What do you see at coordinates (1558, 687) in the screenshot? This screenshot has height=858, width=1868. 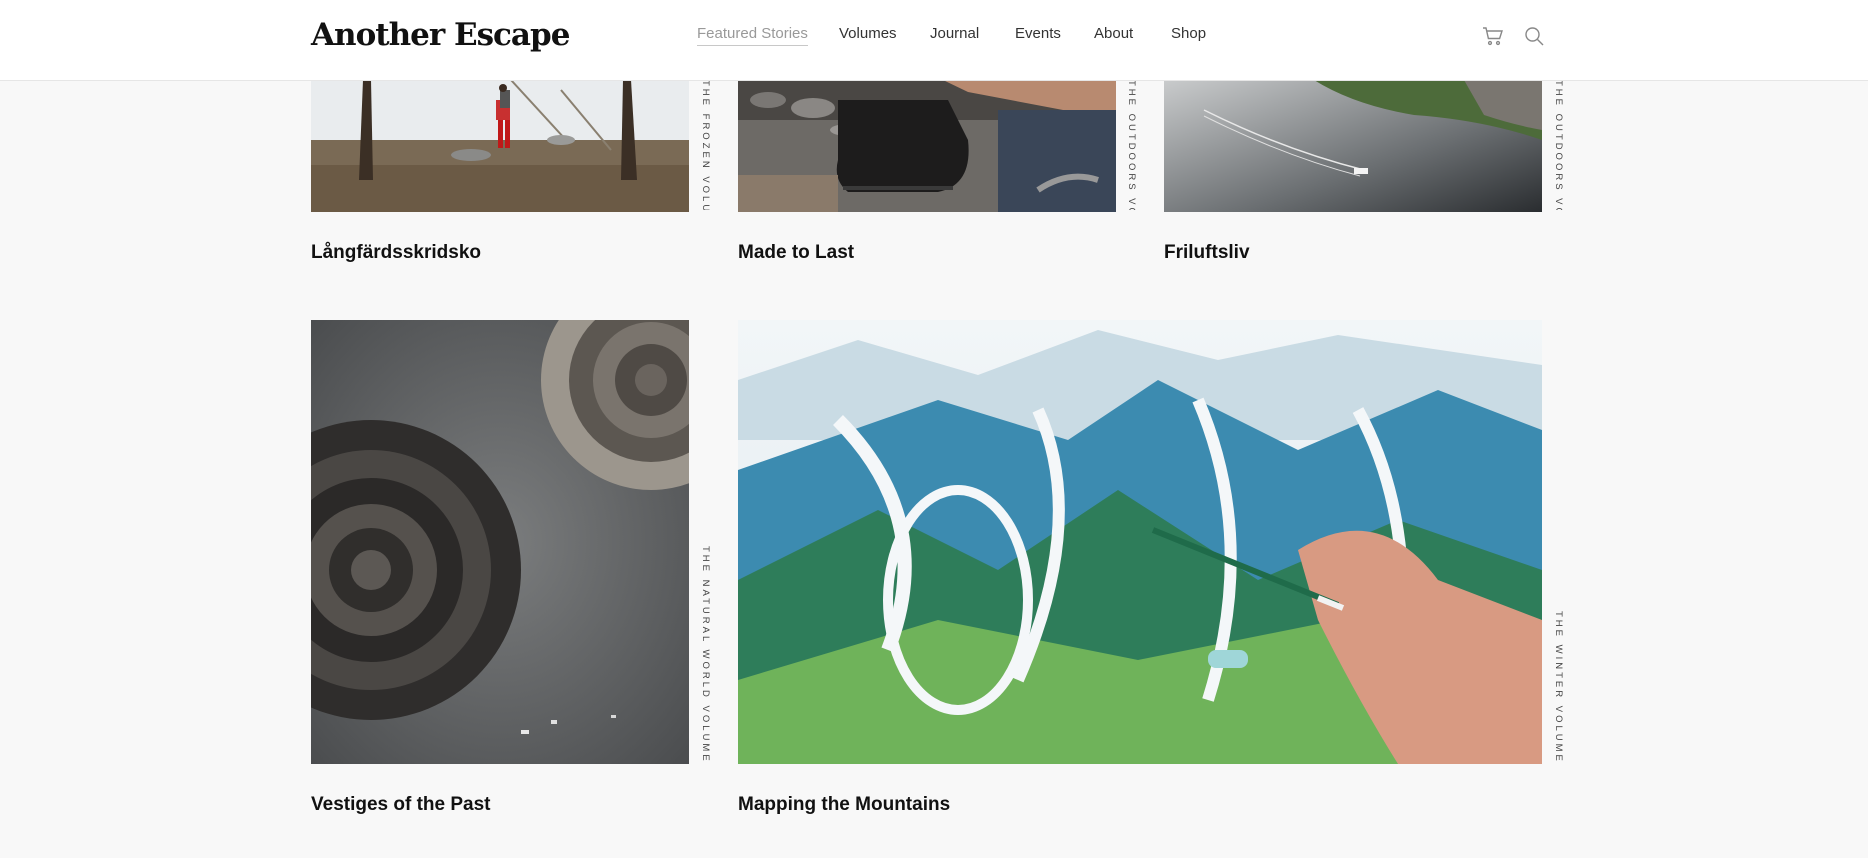 I see `story-volume-label: THE WINTER VOLUME` at bounding box center [1558, 687].